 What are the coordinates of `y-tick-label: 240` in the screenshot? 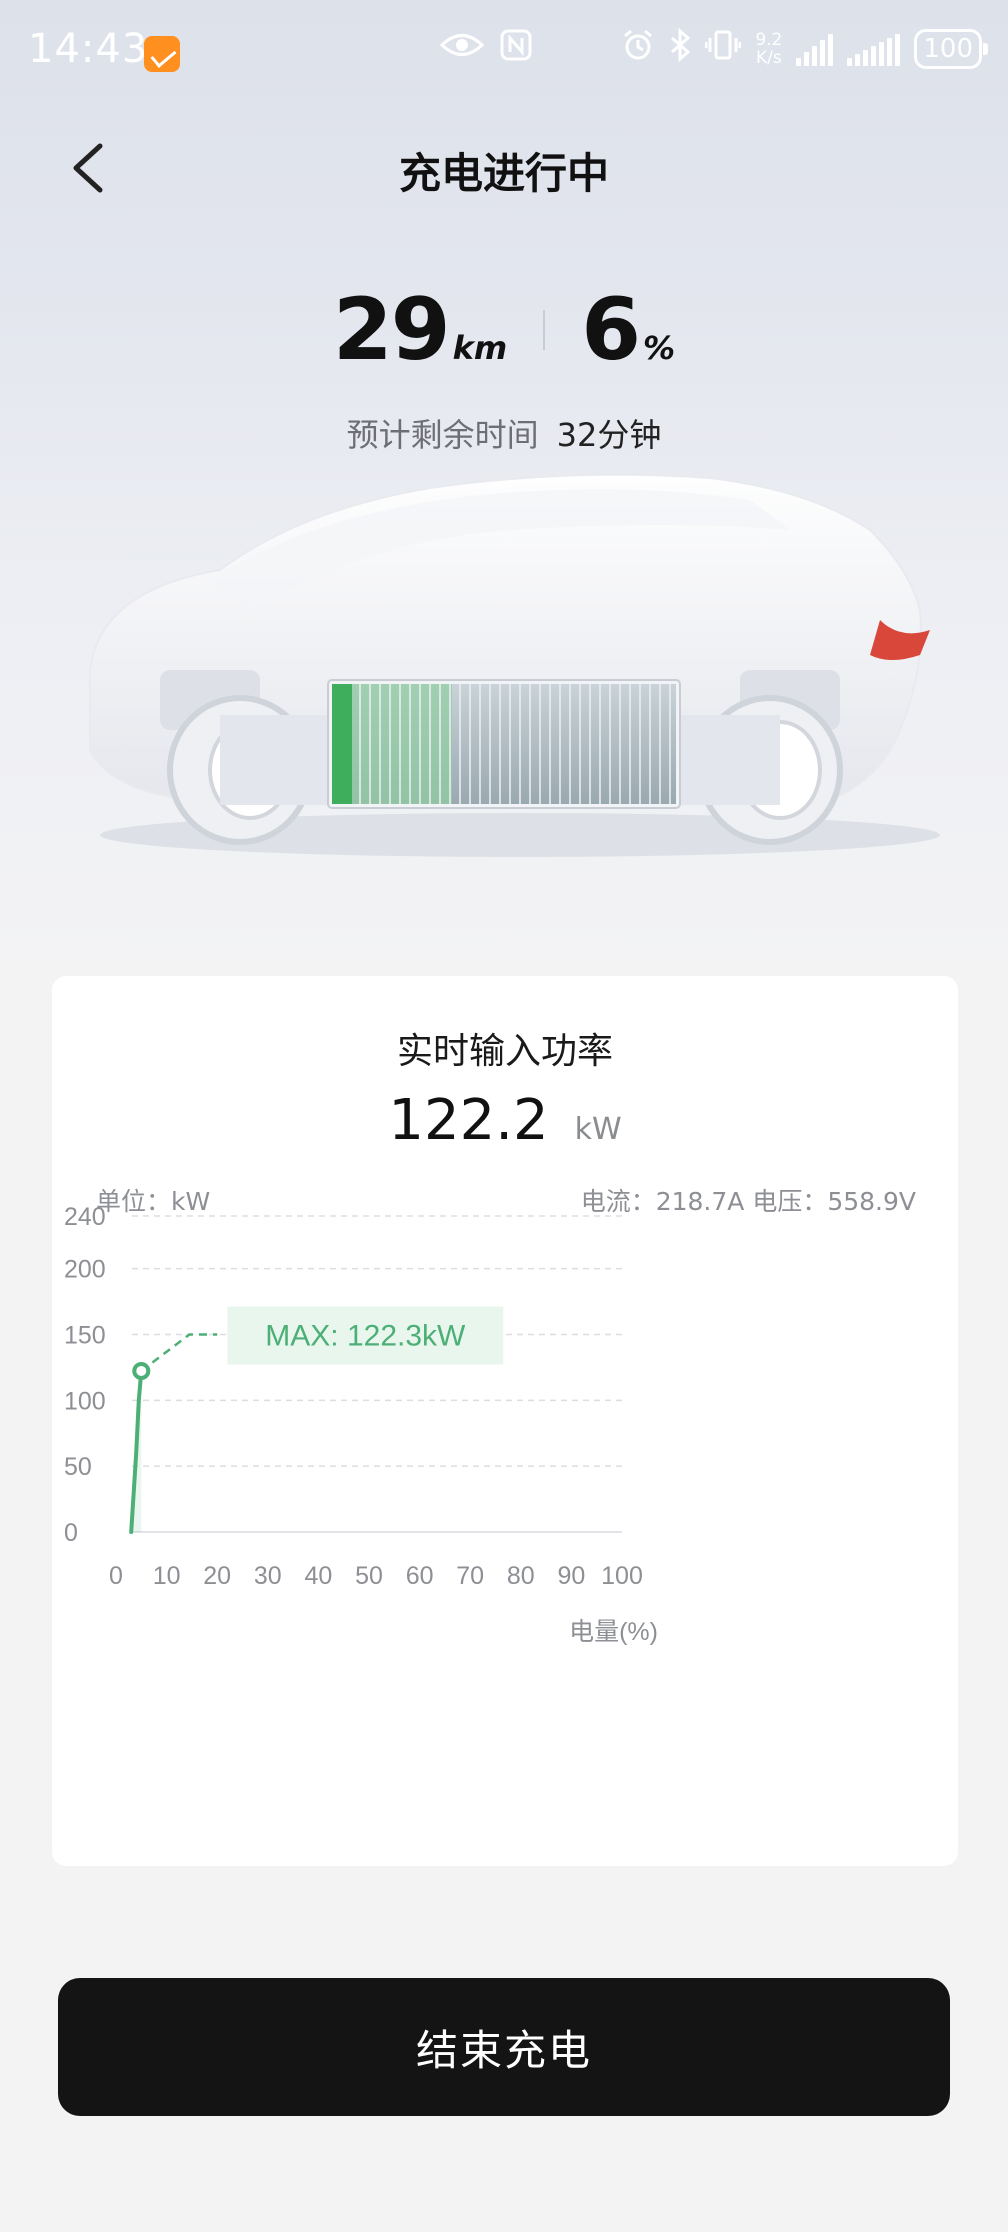 It's located at (85, 1218).